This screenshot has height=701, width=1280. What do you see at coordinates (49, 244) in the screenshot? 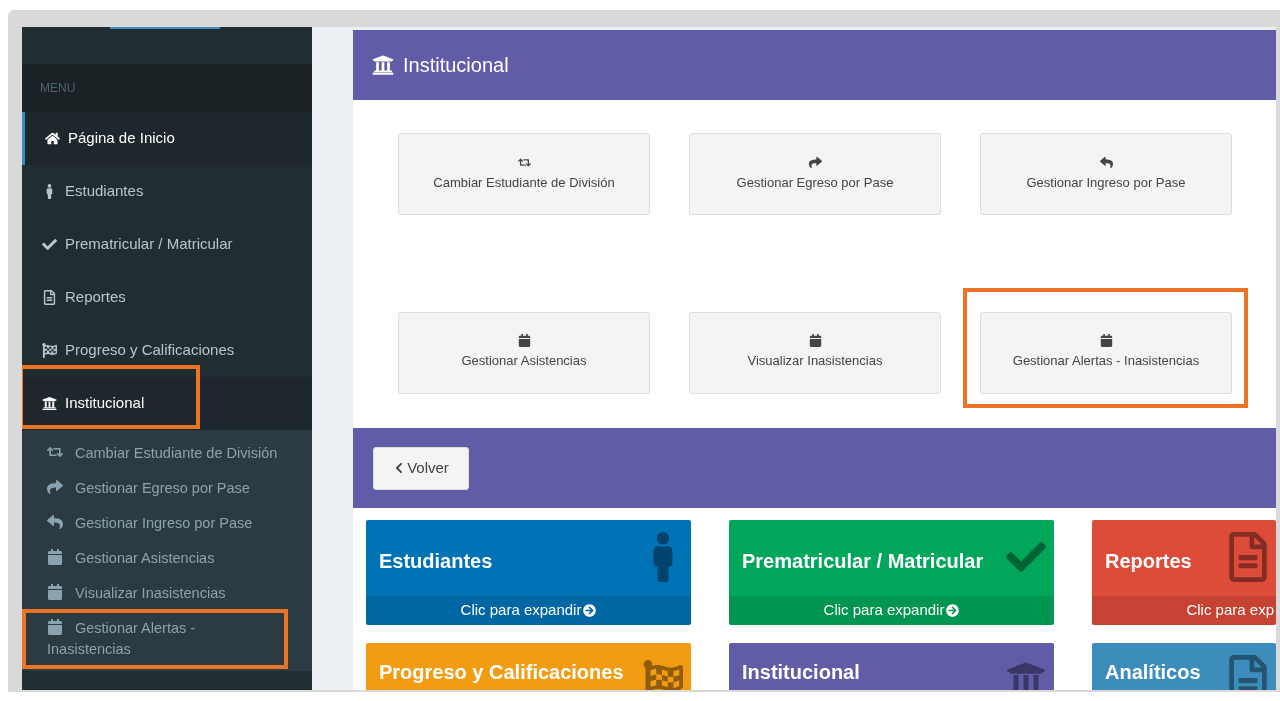
I see `check-icon` at bounding box center [49, 244].